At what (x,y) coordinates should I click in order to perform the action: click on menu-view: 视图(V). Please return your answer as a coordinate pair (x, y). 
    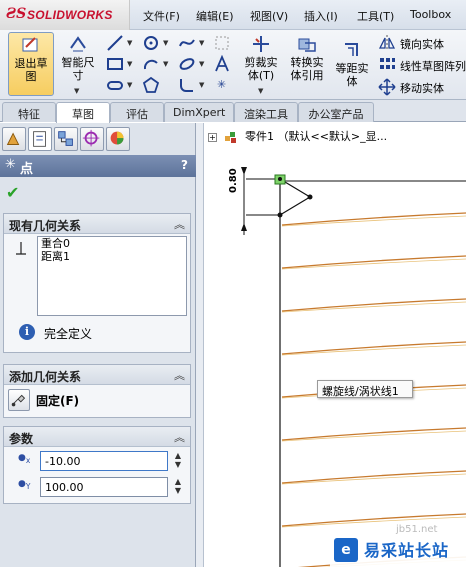
    Looking at the image, I should click on (269, 16).